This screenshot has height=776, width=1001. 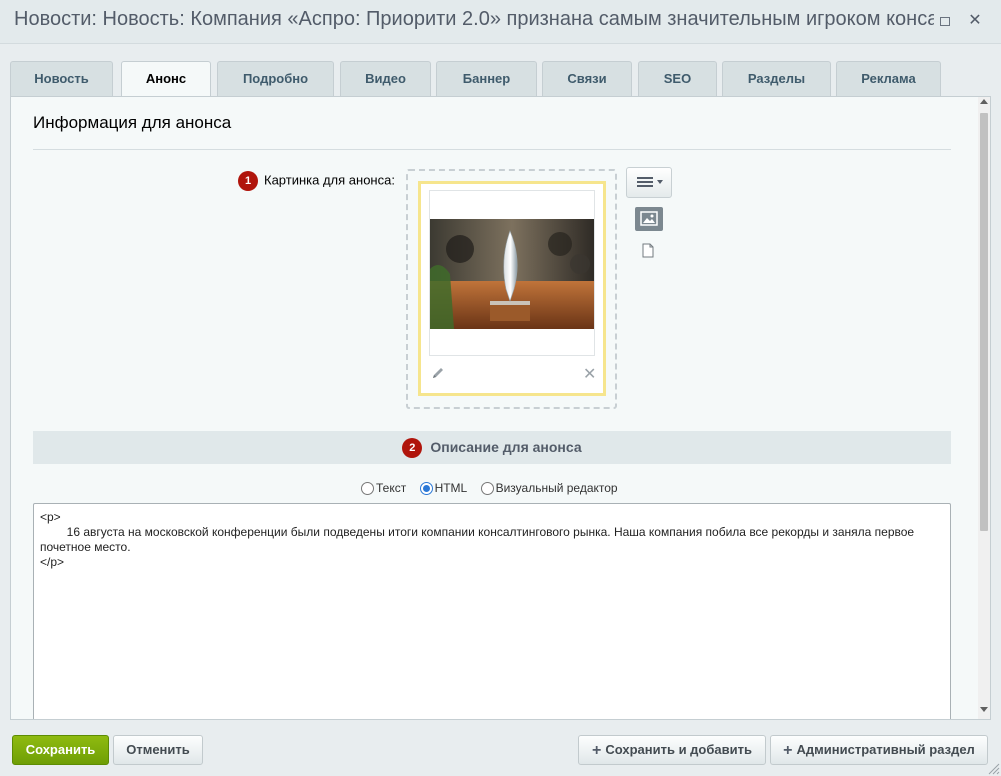 I want to click on preview-text-header: 2 Описание для анонса, so click(x=492, y=447).